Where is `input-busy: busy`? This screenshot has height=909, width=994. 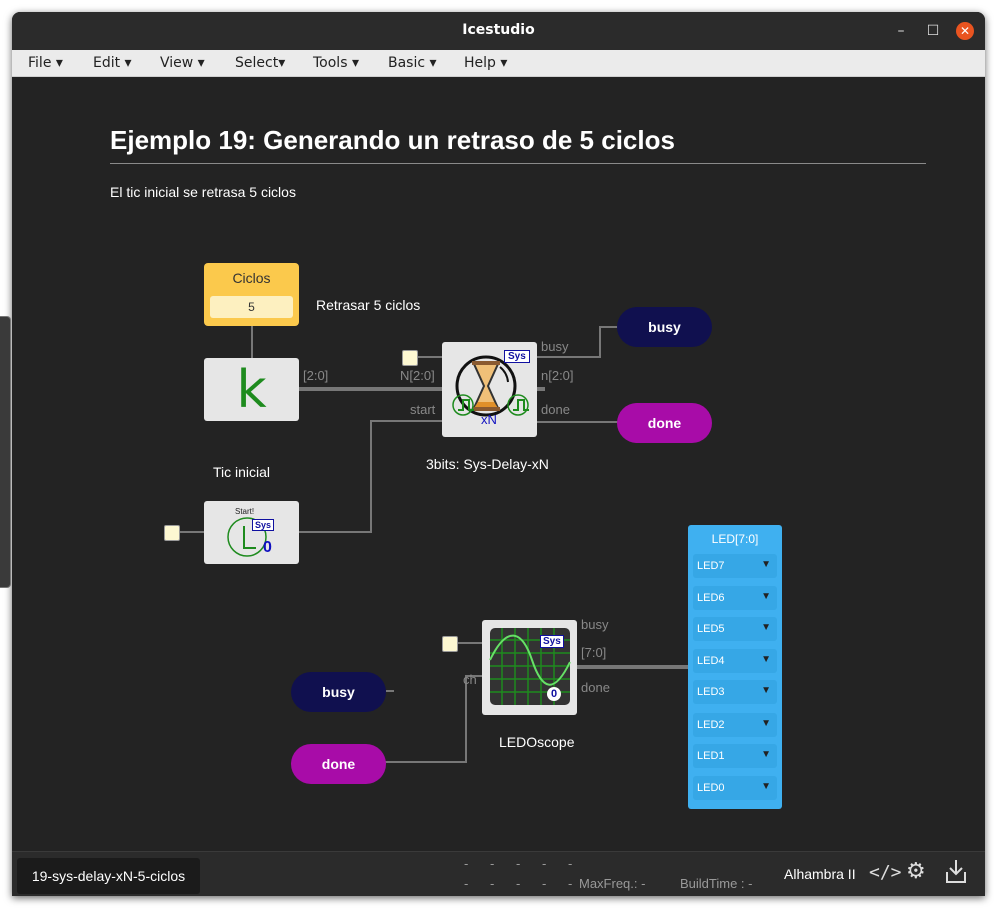 input-busy: busy is located at coordinates (338, 692).